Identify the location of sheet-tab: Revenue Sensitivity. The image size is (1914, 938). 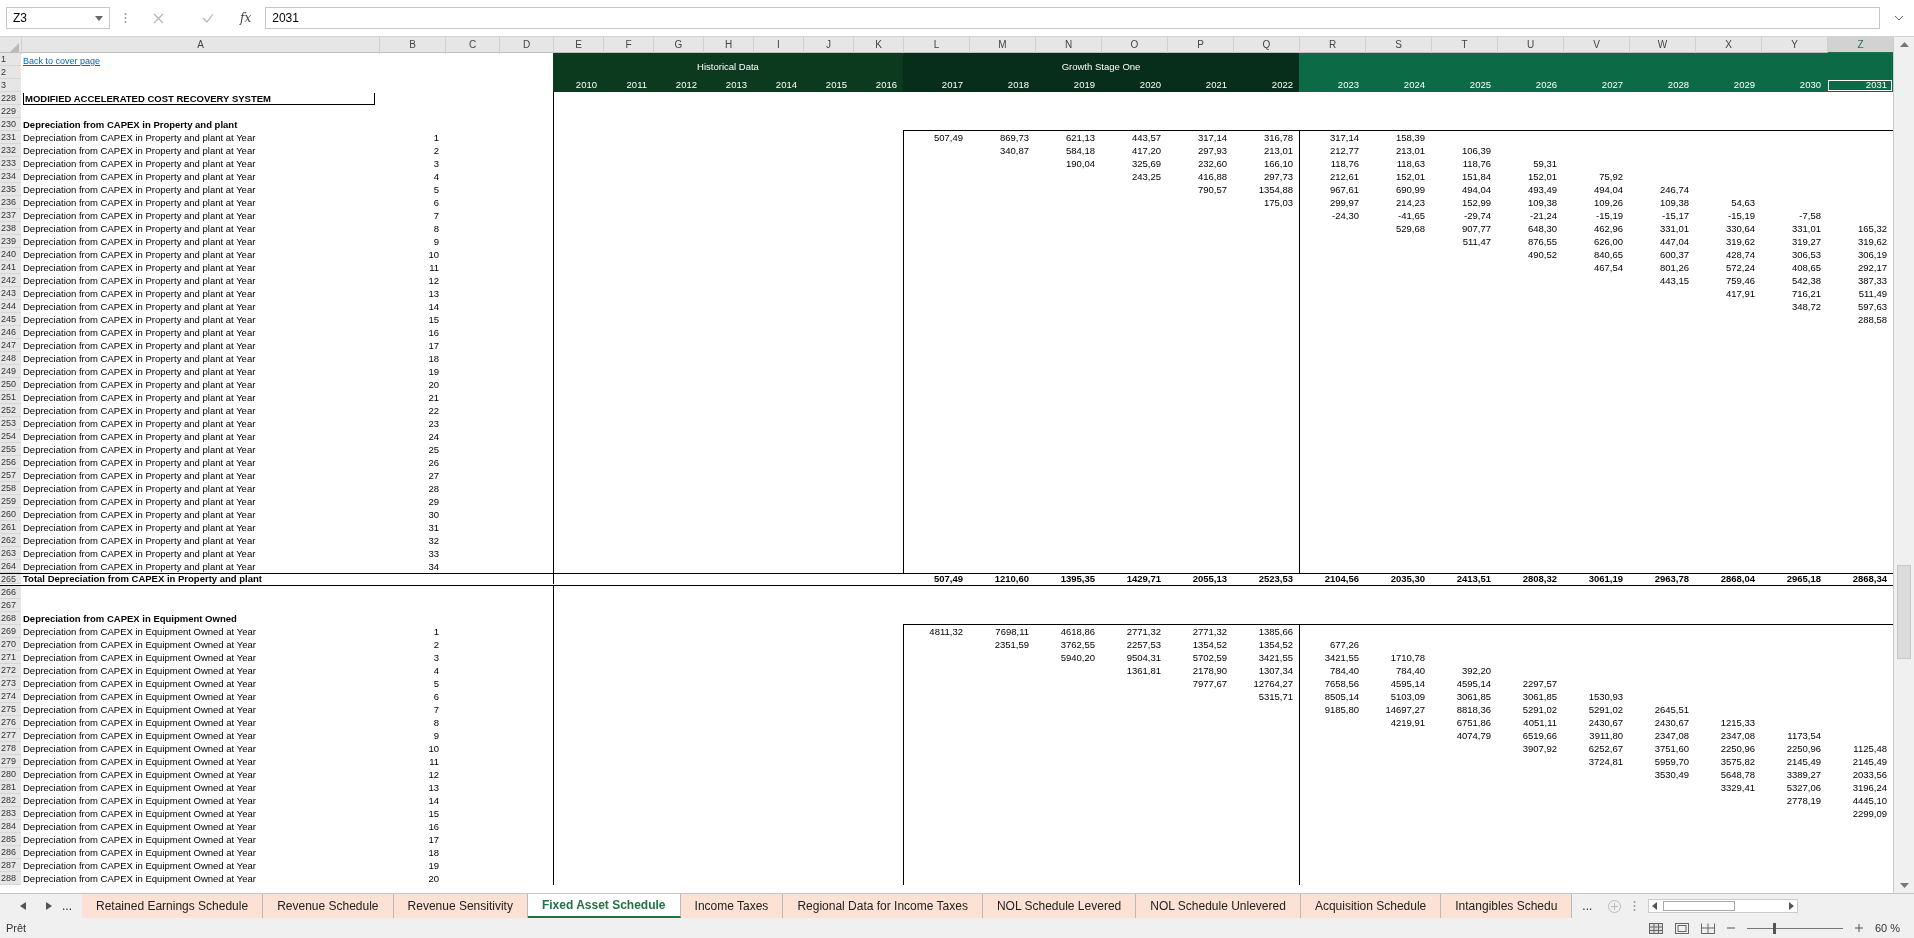
(460, 906).